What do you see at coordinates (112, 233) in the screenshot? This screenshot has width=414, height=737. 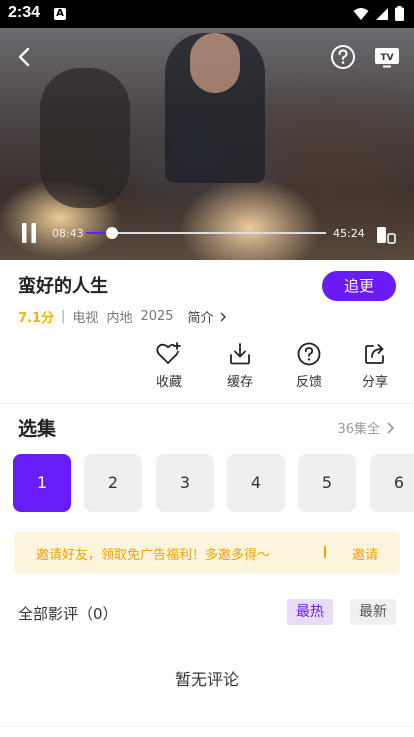 I see `progress-knob` at bounding box center [112, 233].